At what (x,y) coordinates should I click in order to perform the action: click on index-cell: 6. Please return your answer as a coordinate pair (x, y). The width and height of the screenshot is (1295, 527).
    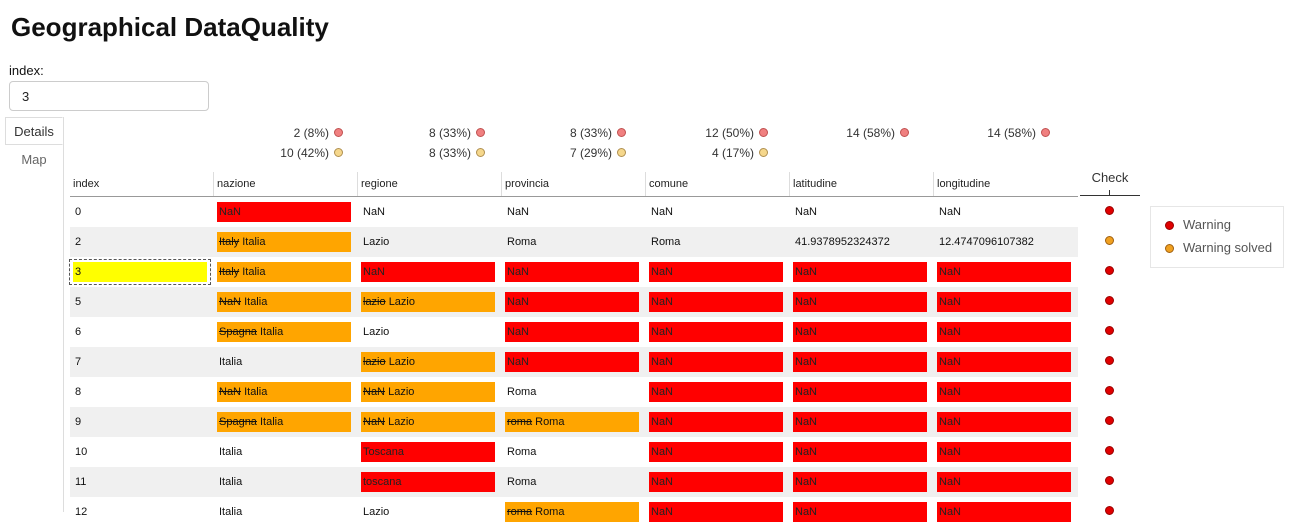
    Looking at the image, I should click on (142, 332).